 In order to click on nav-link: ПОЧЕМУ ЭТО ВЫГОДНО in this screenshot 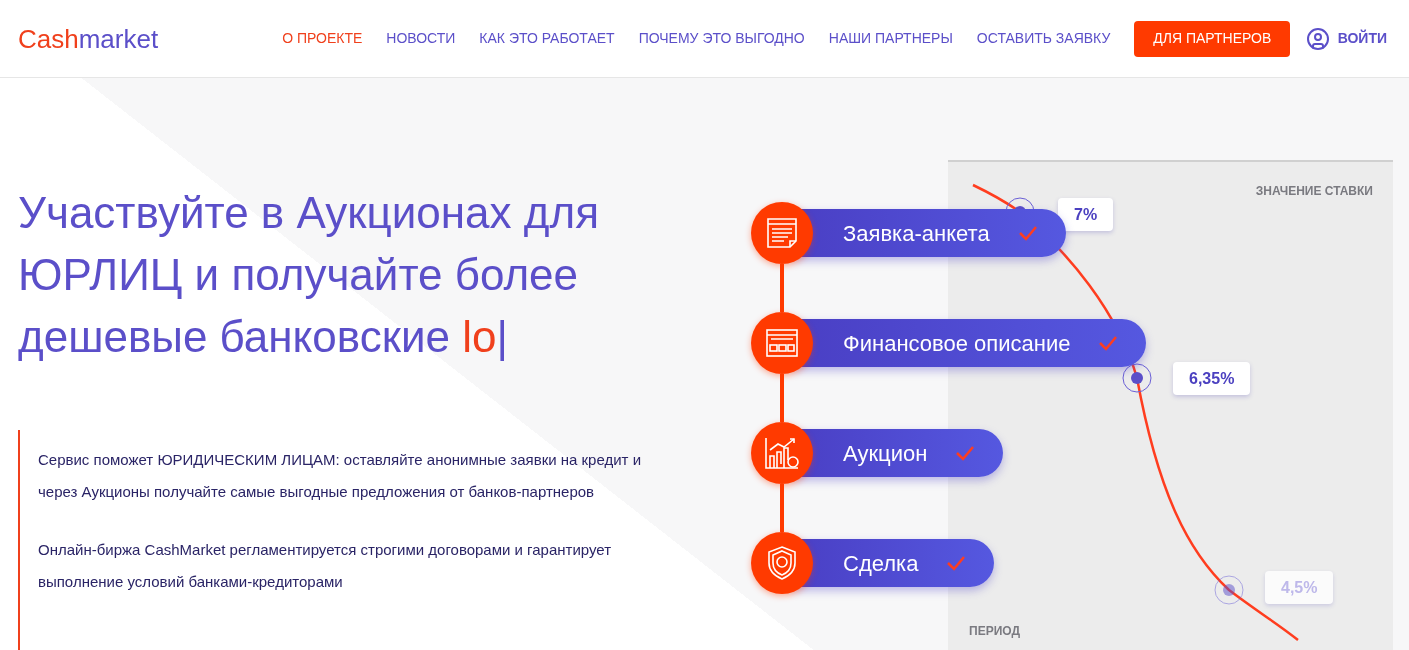, I will do `click(721, 38)`.